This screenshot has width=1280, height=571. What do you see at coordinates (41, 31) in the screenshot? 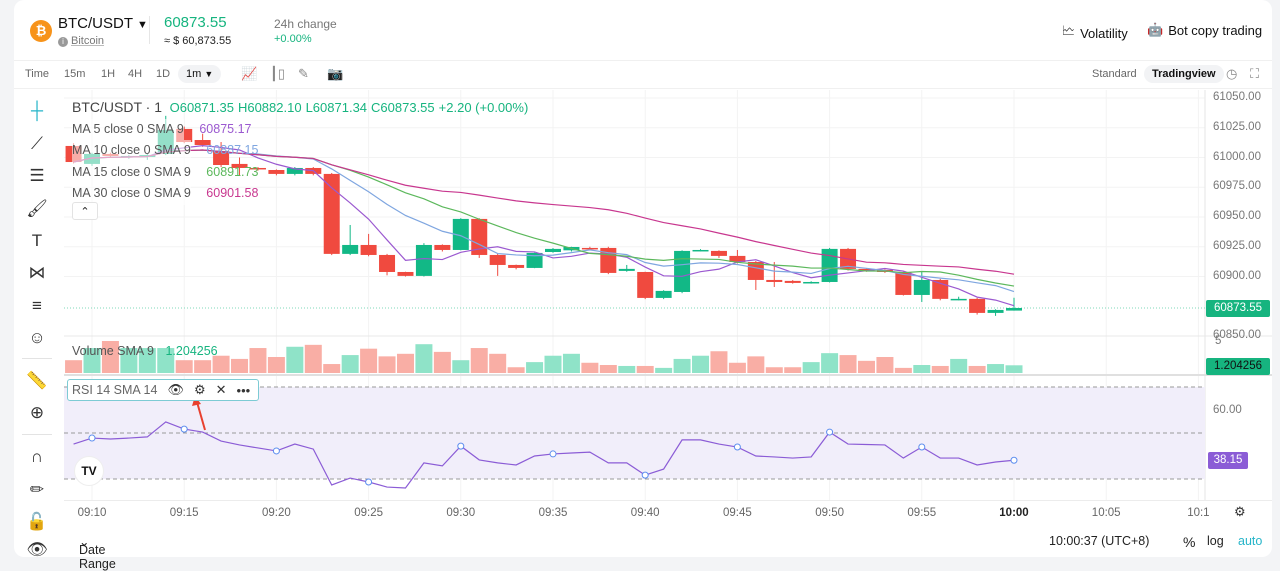
I see `bitcoin-icon: ₿` at bounding box center [41, 31].